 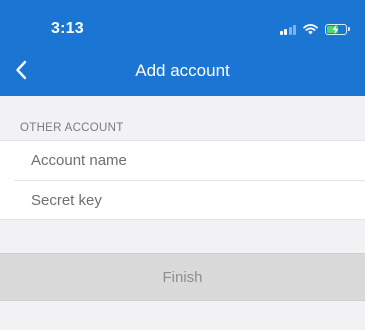 I want to click on account-name-row, so click(x=182, y=160).